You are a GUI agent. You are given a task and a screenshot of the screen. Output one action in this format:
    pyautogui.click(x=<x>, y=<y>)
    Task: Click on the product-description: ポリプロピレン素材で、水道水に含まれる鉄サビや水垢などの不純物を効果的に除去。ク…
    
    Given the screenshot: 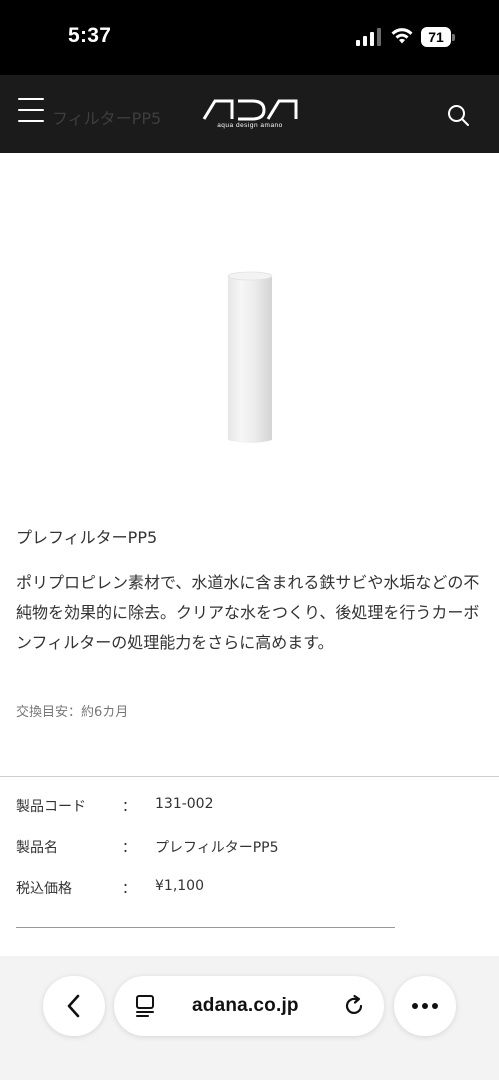 What is the action you would take?
    pyautogui.click(x=248, y=612)
    